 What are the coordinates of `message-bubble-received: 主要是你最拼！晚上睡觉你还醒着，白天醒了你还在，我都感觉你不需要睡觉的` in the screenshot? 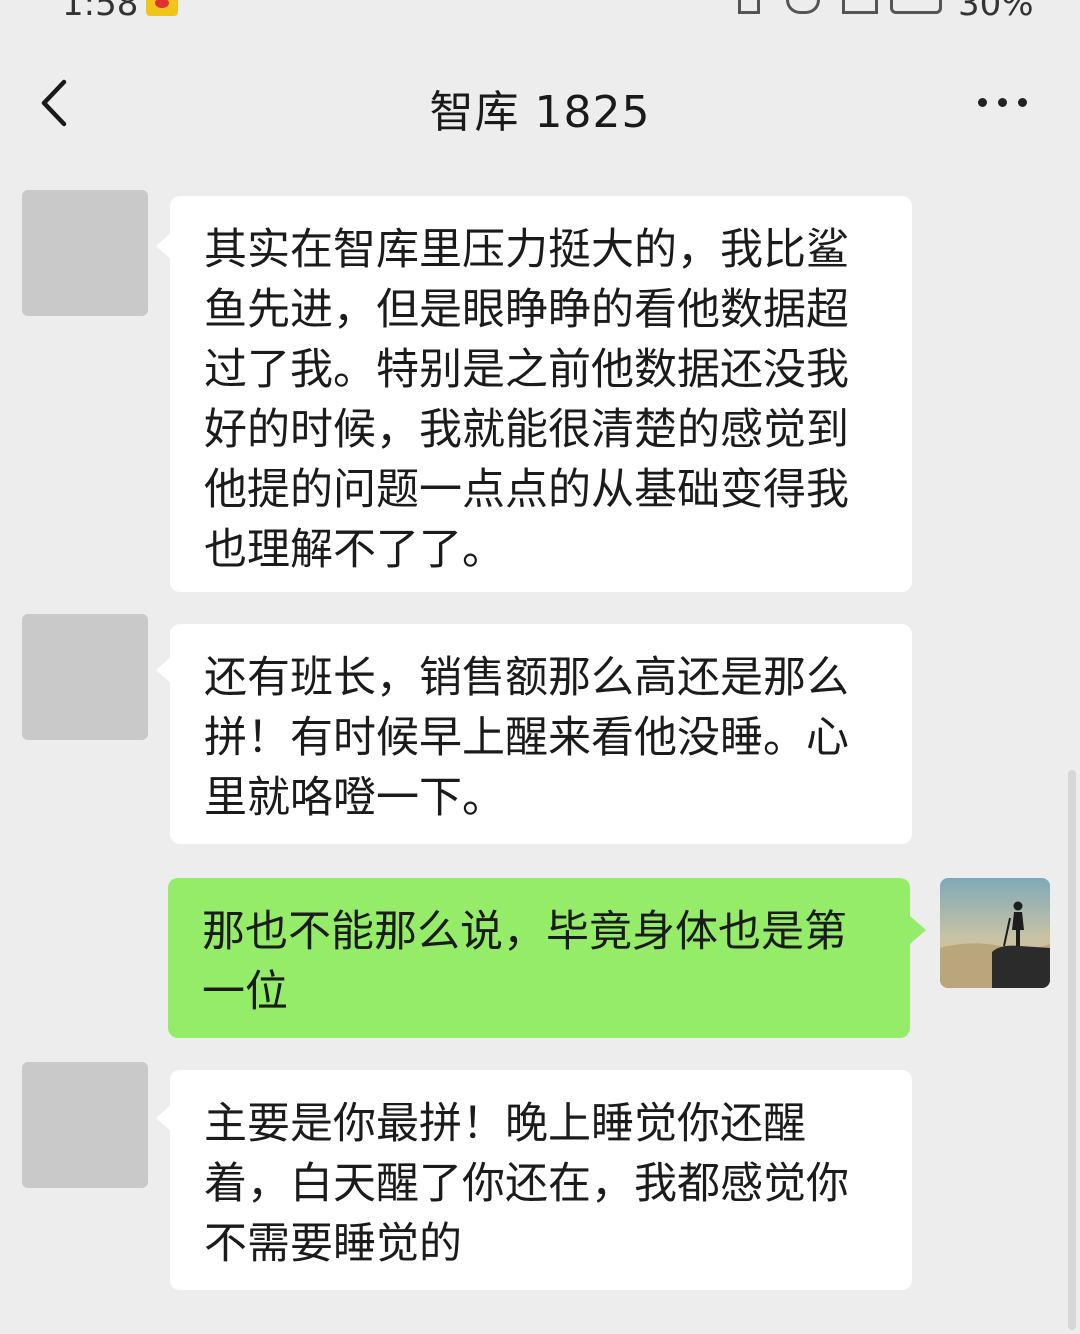 It's located at (541, 1180).